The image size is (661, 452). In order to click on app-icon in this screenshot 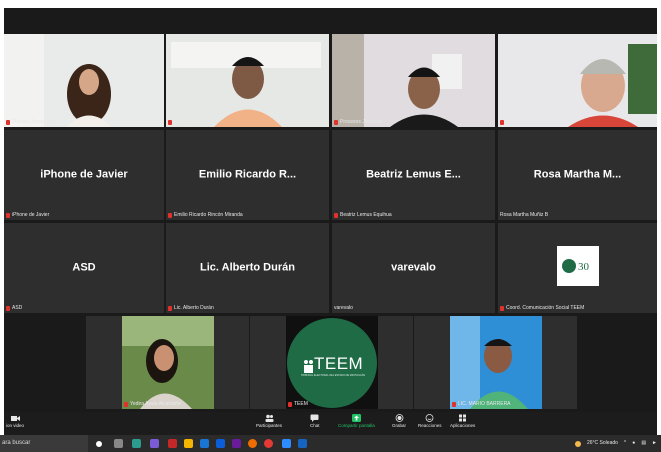, I will do `click(154, 443)`.